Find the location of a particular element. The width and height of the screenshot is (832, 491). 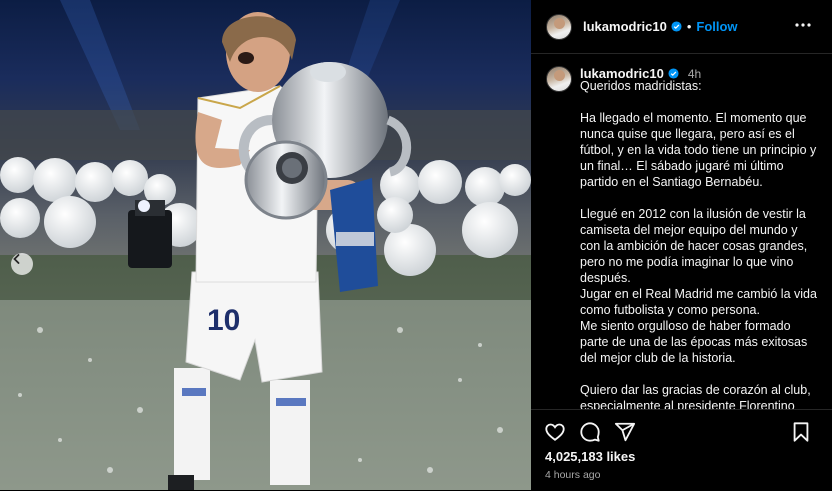

caption-avatar is located at coordinates (559, 79).